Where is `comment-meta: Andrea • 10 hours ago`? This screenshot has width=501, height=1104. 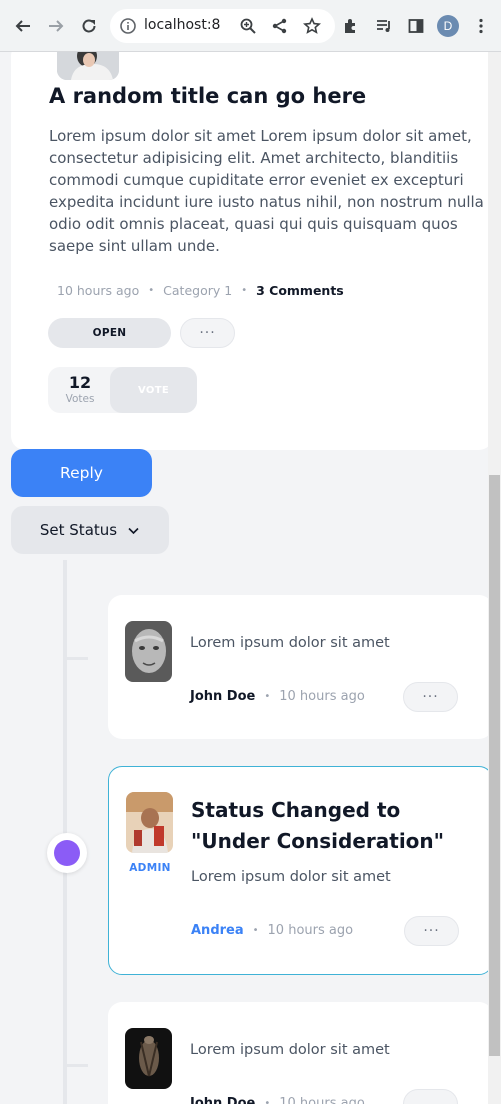
comment-meta: Andrea • 10 hours ago is located at coordinates (272, 930).